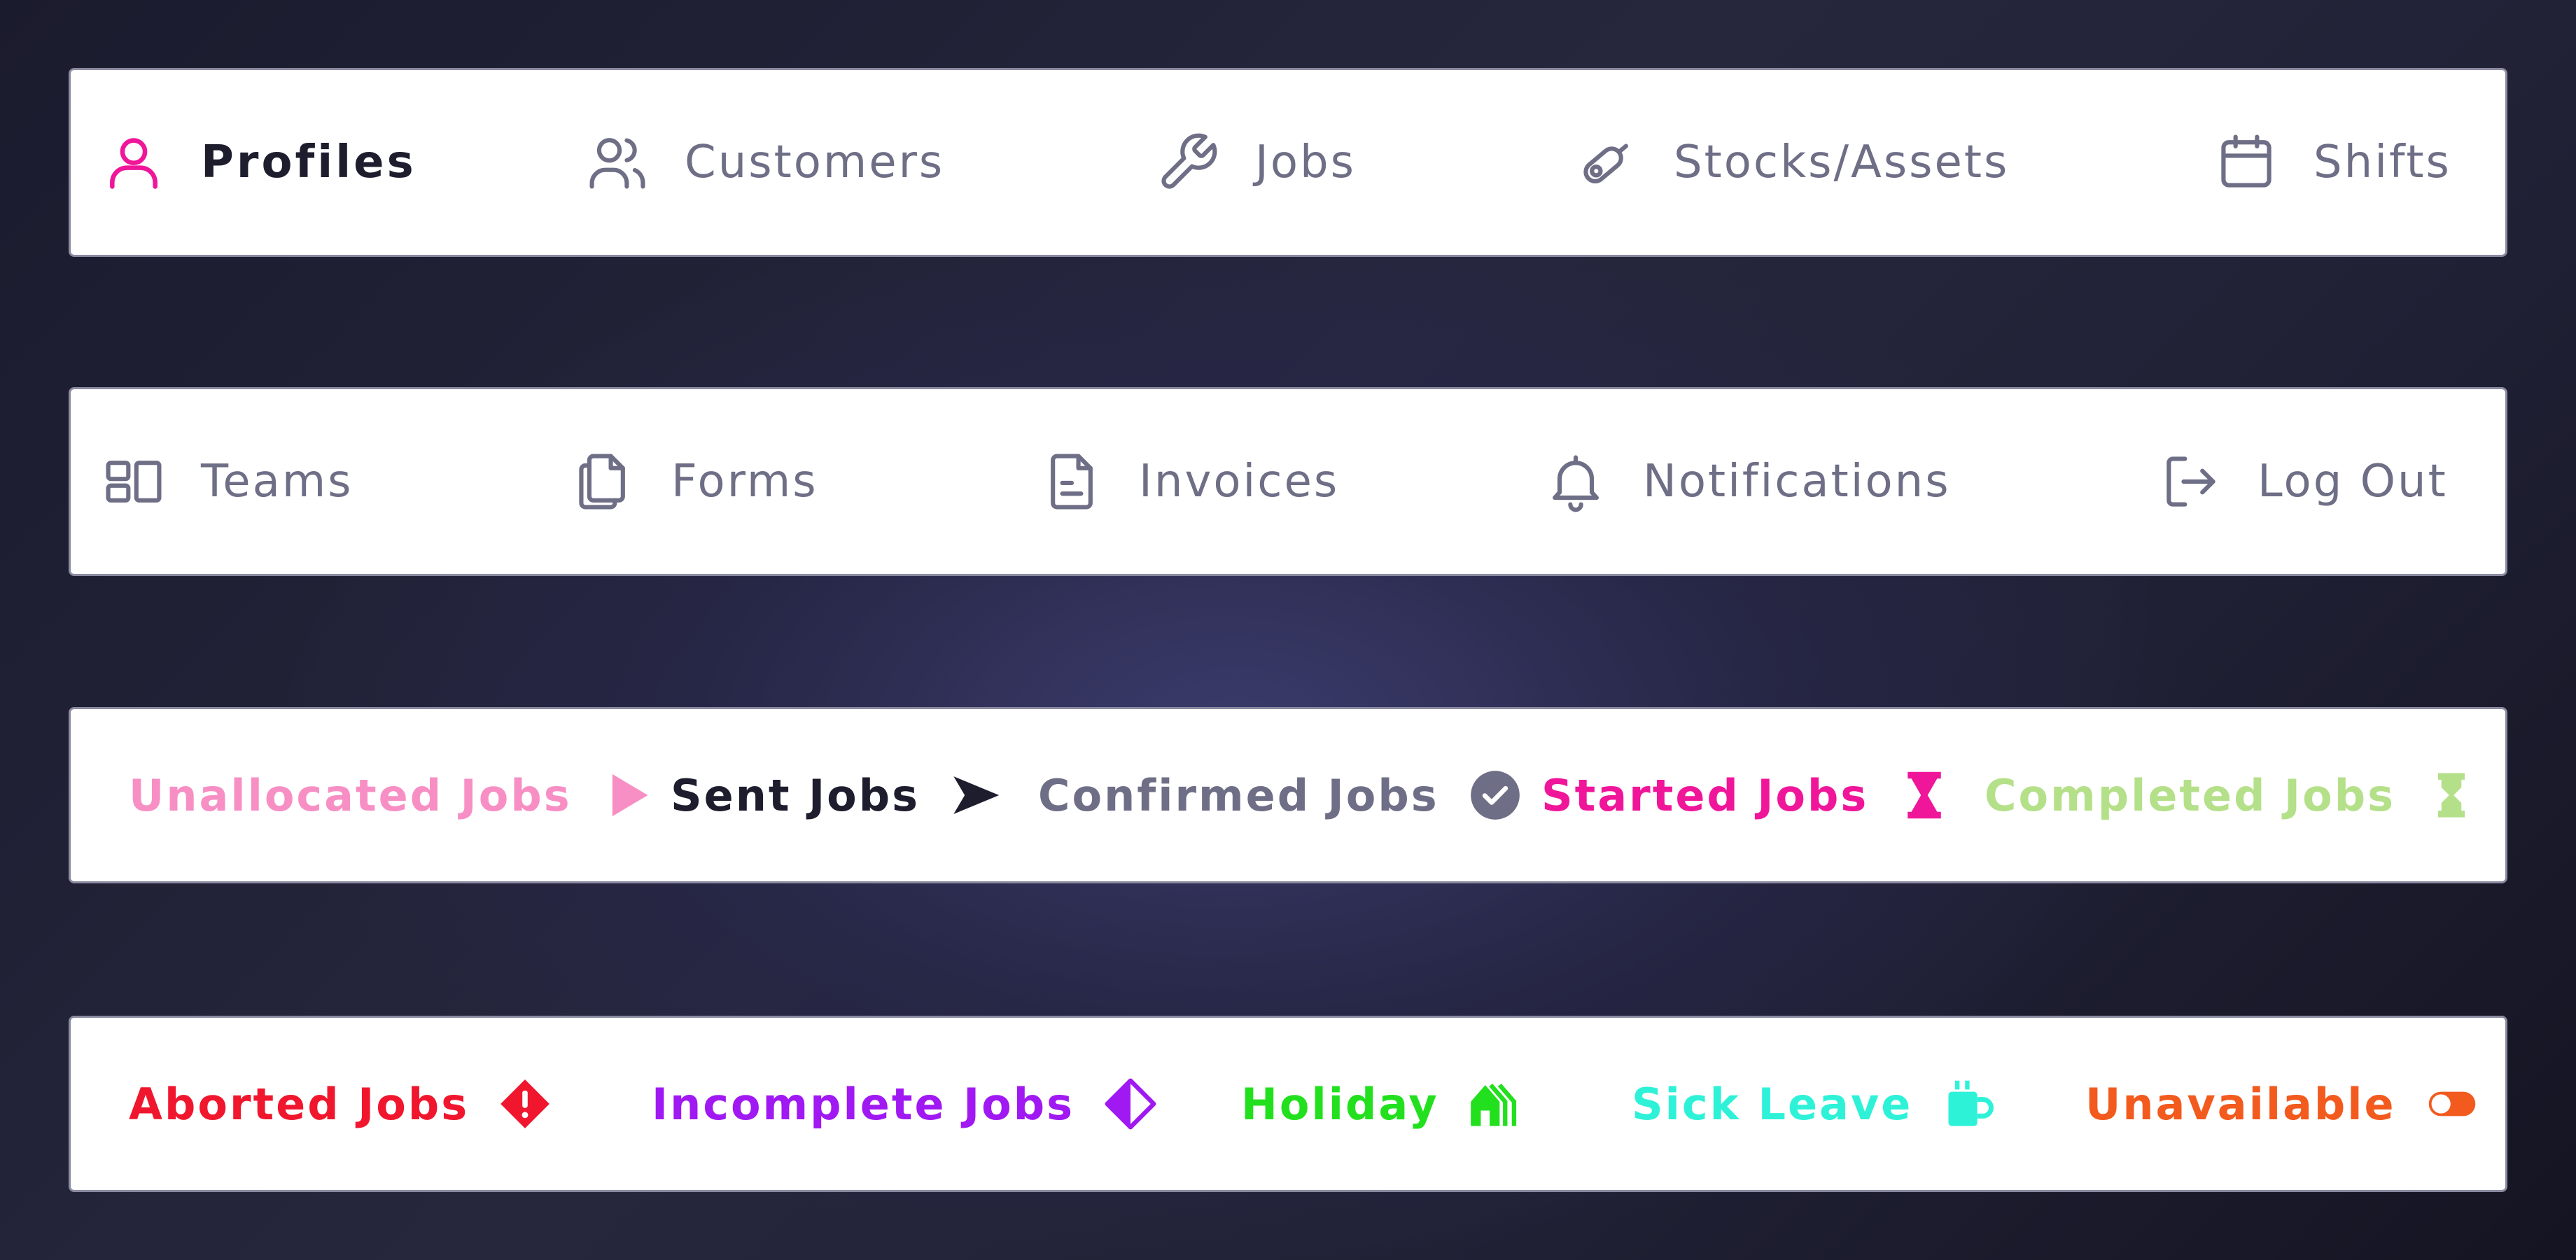 The height and width of the screenshot is (1260, 2576). What do you see at coordinates (134, 162) in the screenshot?
I see `user-icon` at bounding box center [134, 162].